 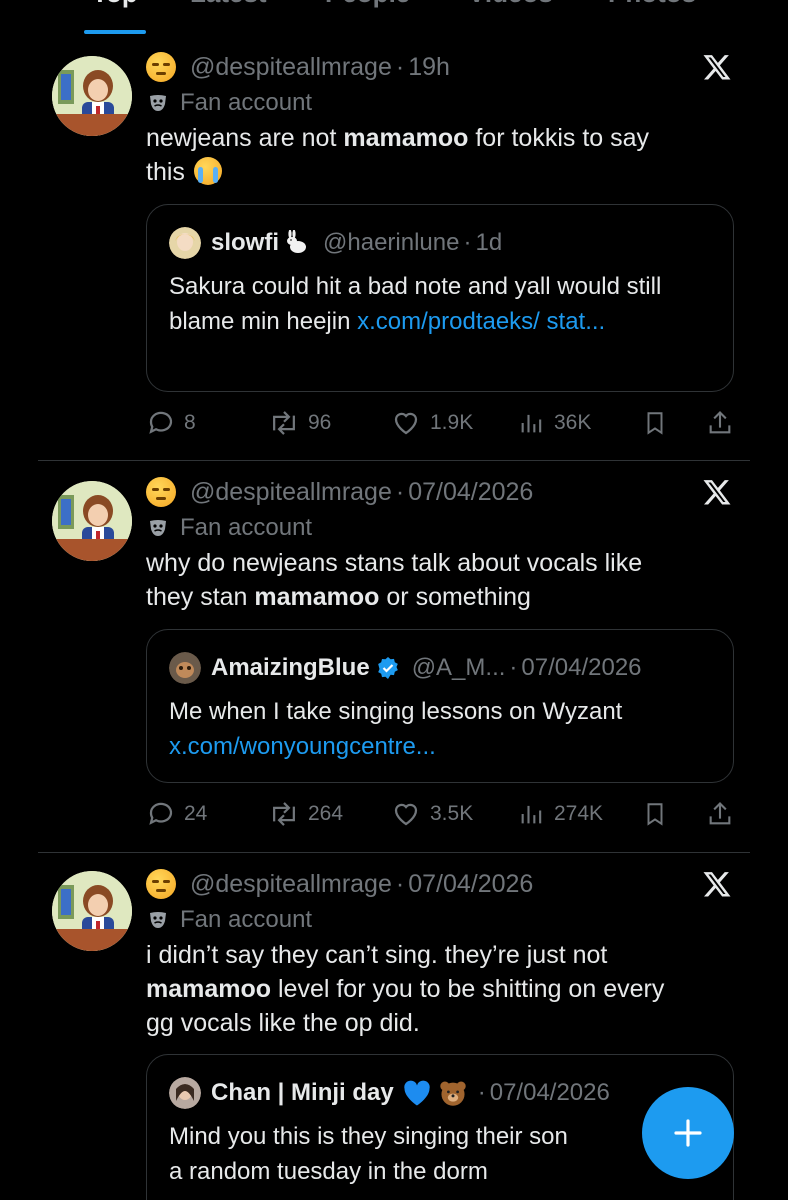 What do you see at coordinates (176, 814) in the screenshot?
I see `reply-button: 24` at bounding box center [176, 814].